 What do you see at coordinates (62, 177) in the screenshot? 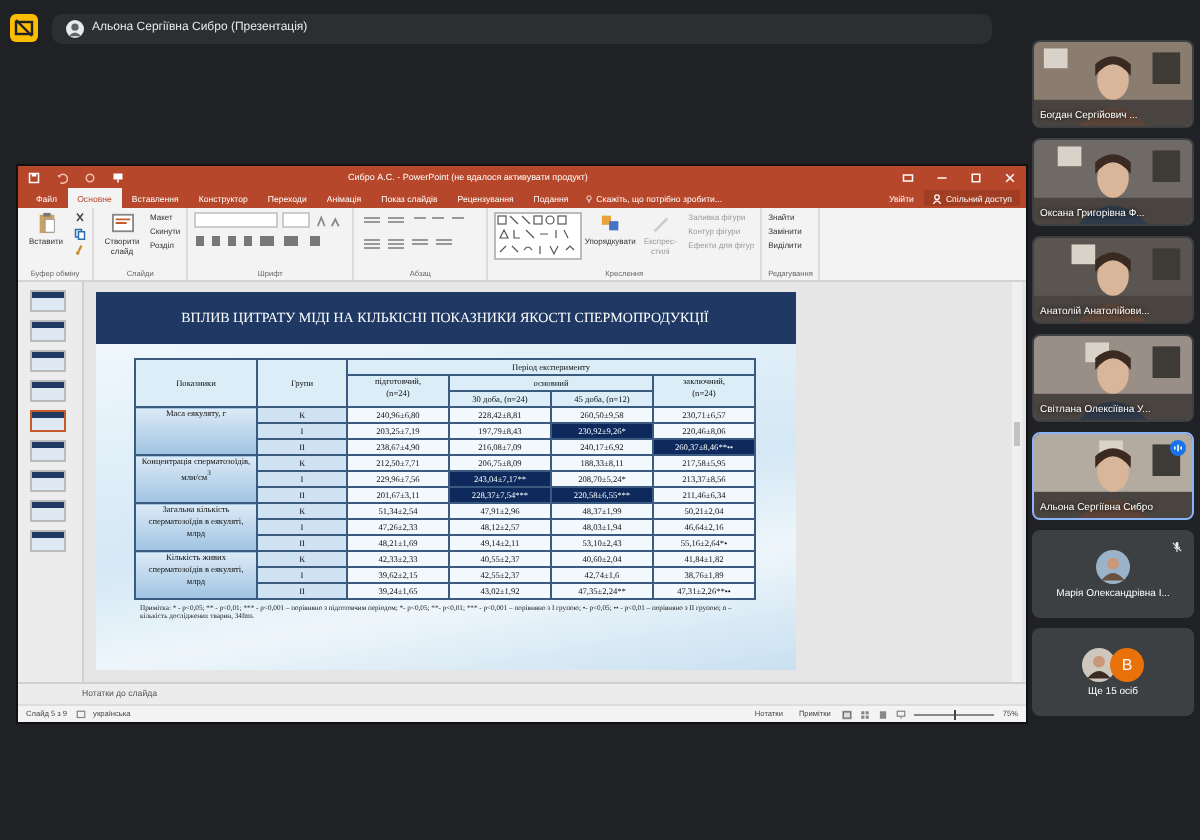
I see `undo-icon` at bounding box center [62, 177].